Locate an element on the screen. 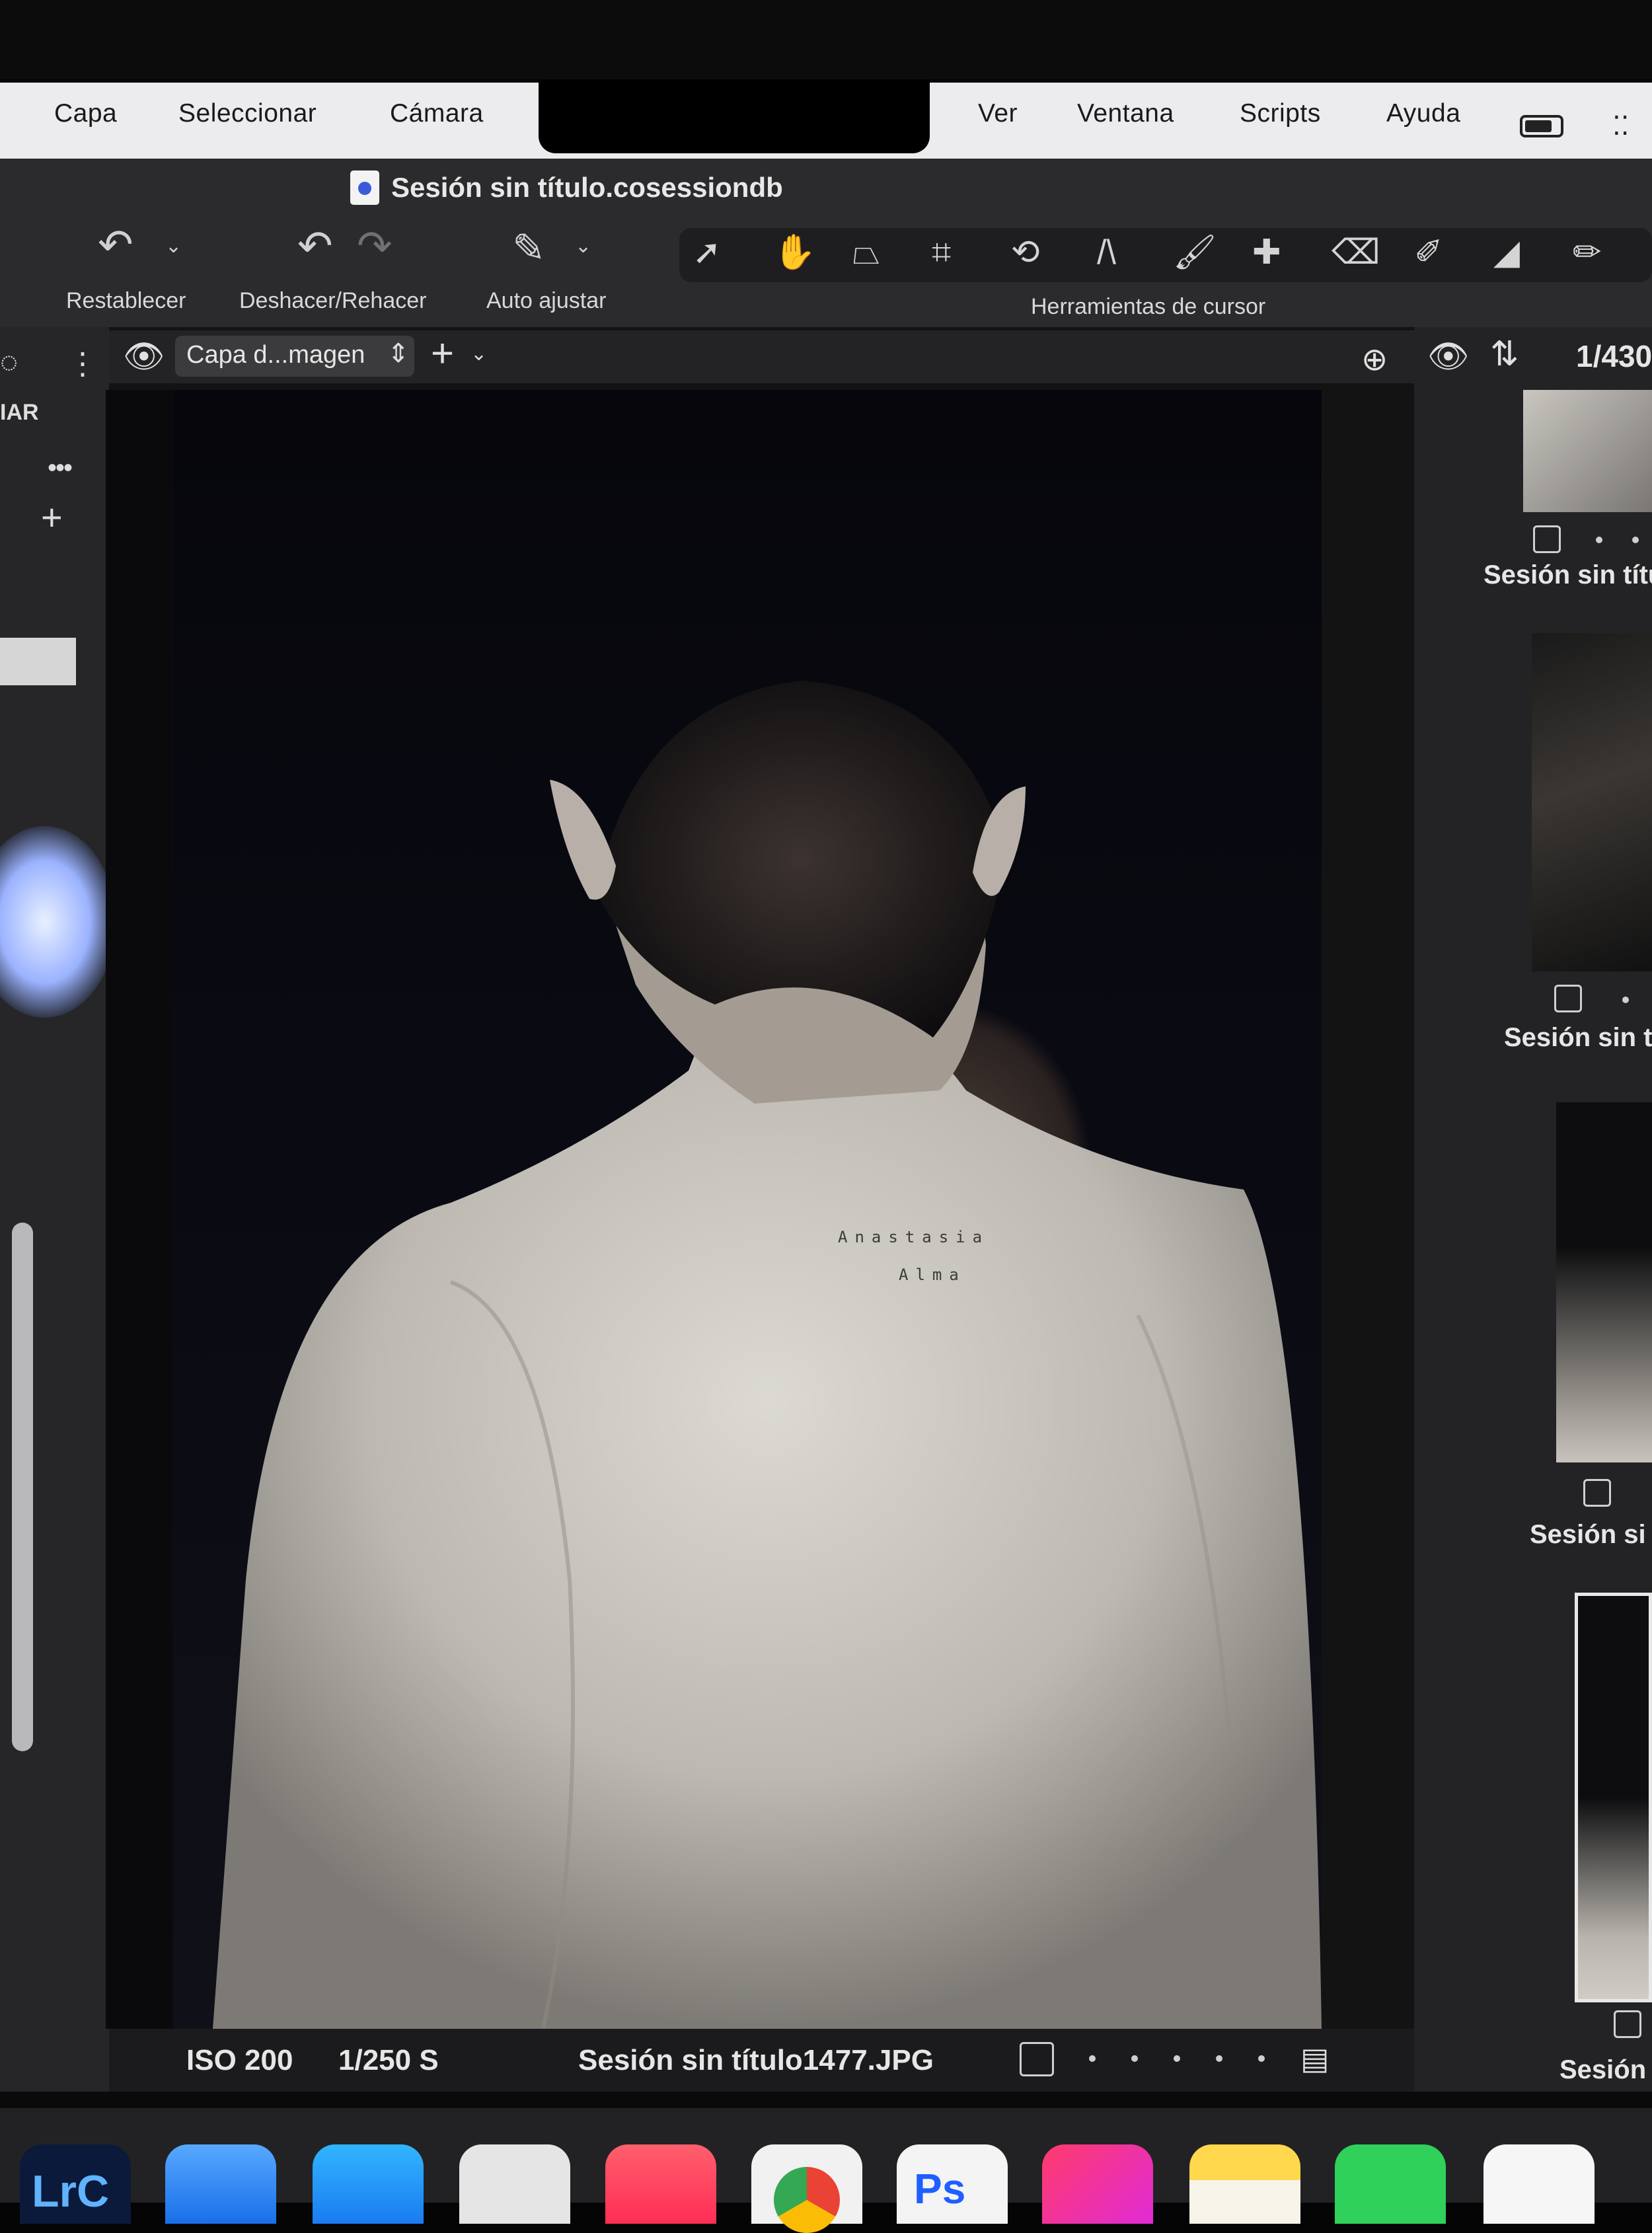  cursor-tools-label: Herramientas de cursor is located at coordinates (1148, 306).